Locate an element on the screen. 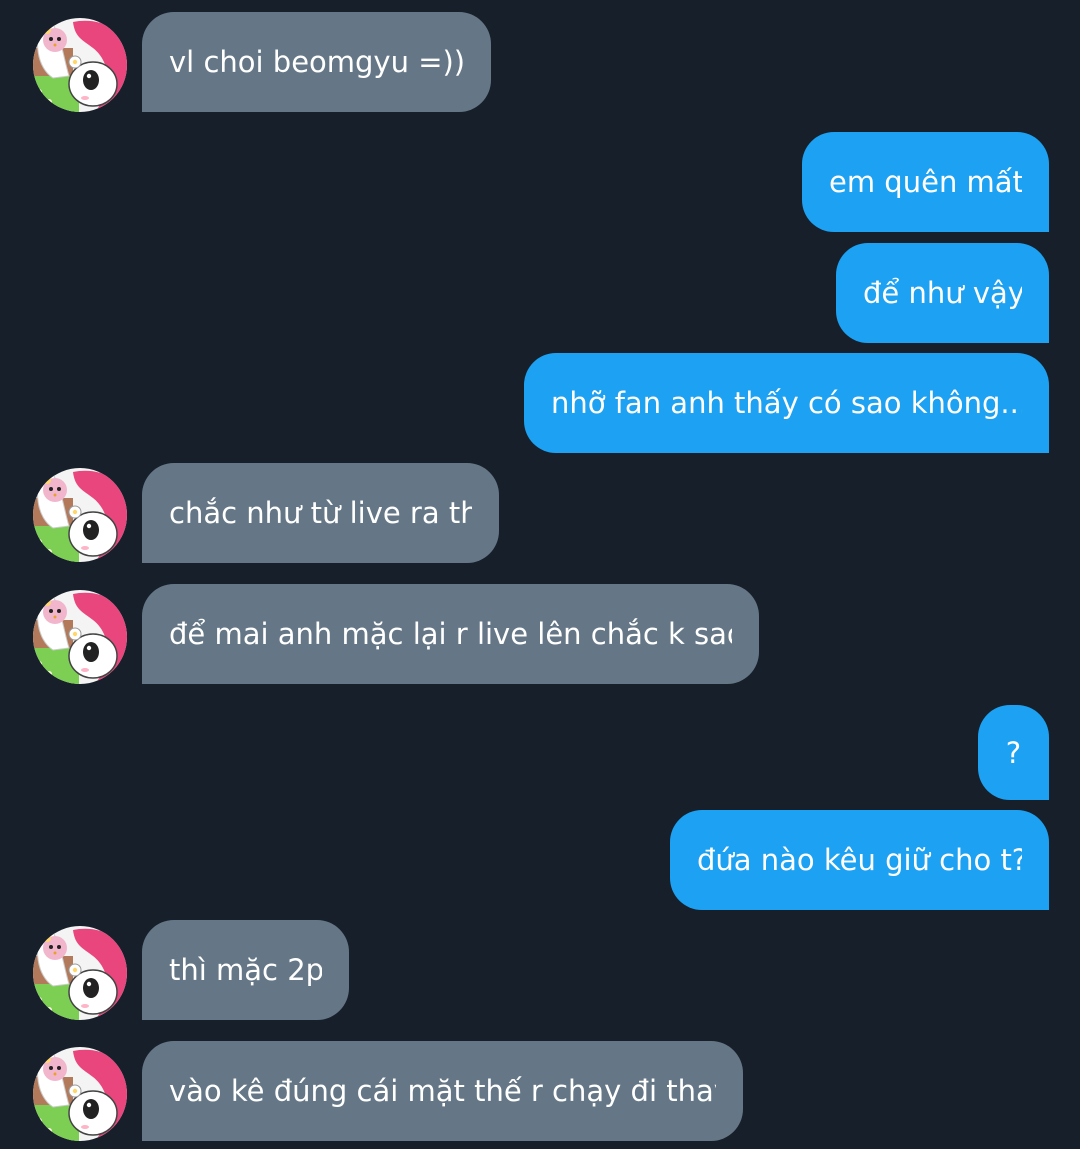 This screenshot has width=1080, height=1149. message-text: ? is located at coordinates (1013, 752).